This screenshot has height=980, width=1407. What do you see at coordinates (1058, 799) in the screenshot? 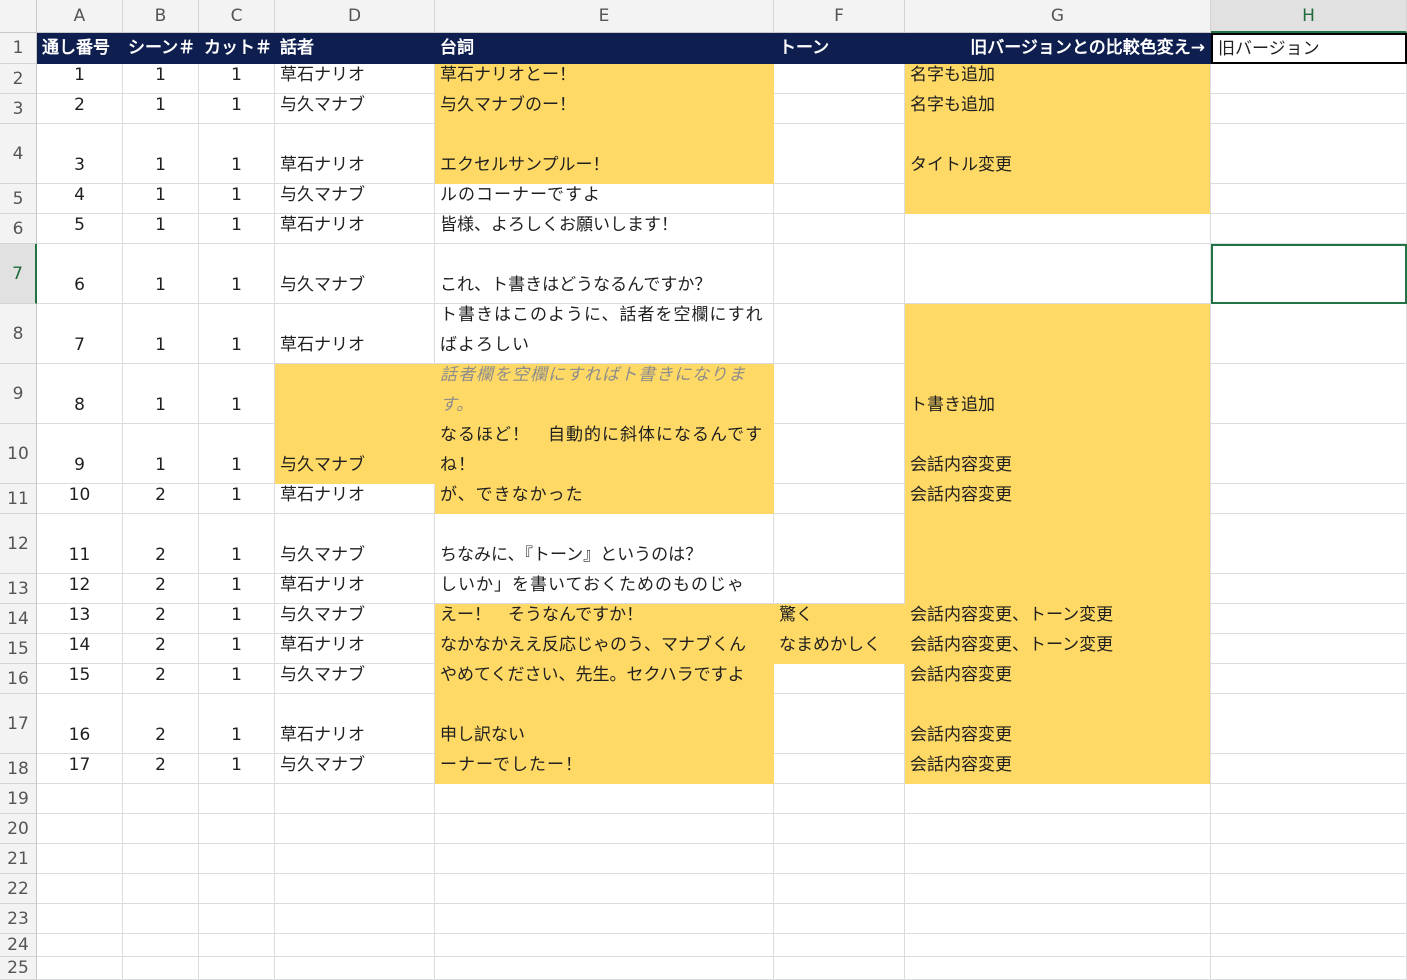
I see `cell-g19` at bounding box center [1058, 799].